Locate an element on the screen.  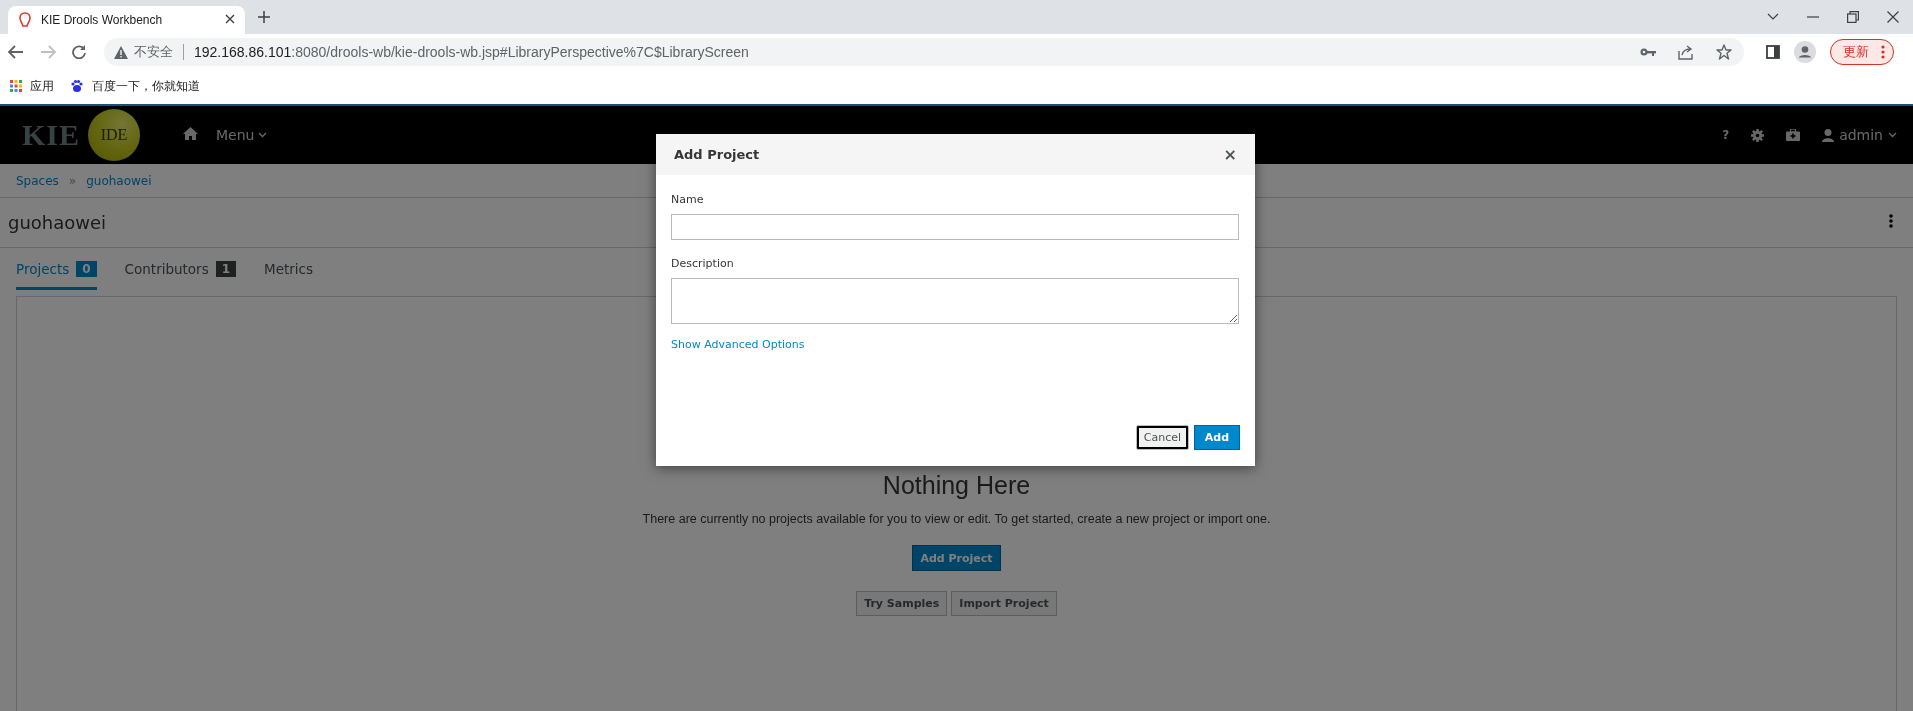
bookmark: 百度一下，你就知道 is located at coordinates (135, 86).